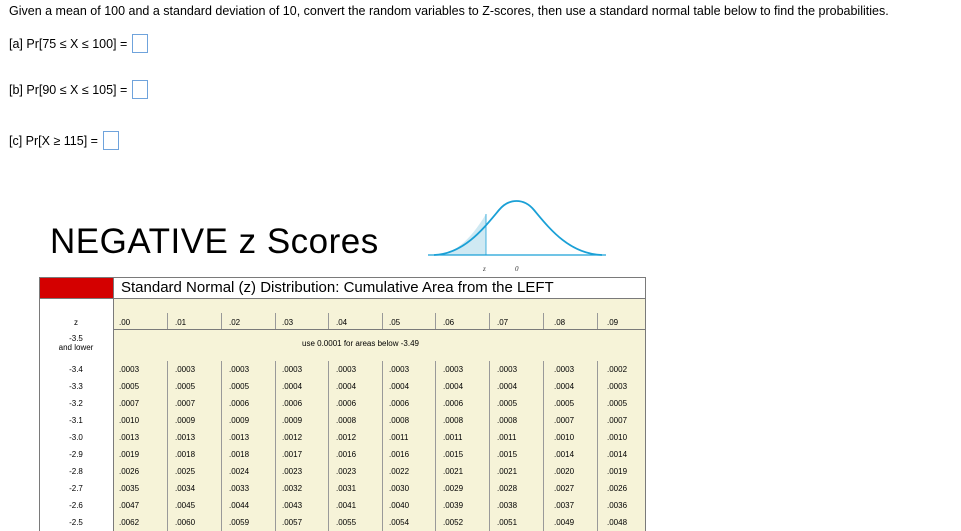  What do you see at coordinates (129, 522) in the screenshot?
I see `table-cell: .0062` at bounding box center [129, 522].